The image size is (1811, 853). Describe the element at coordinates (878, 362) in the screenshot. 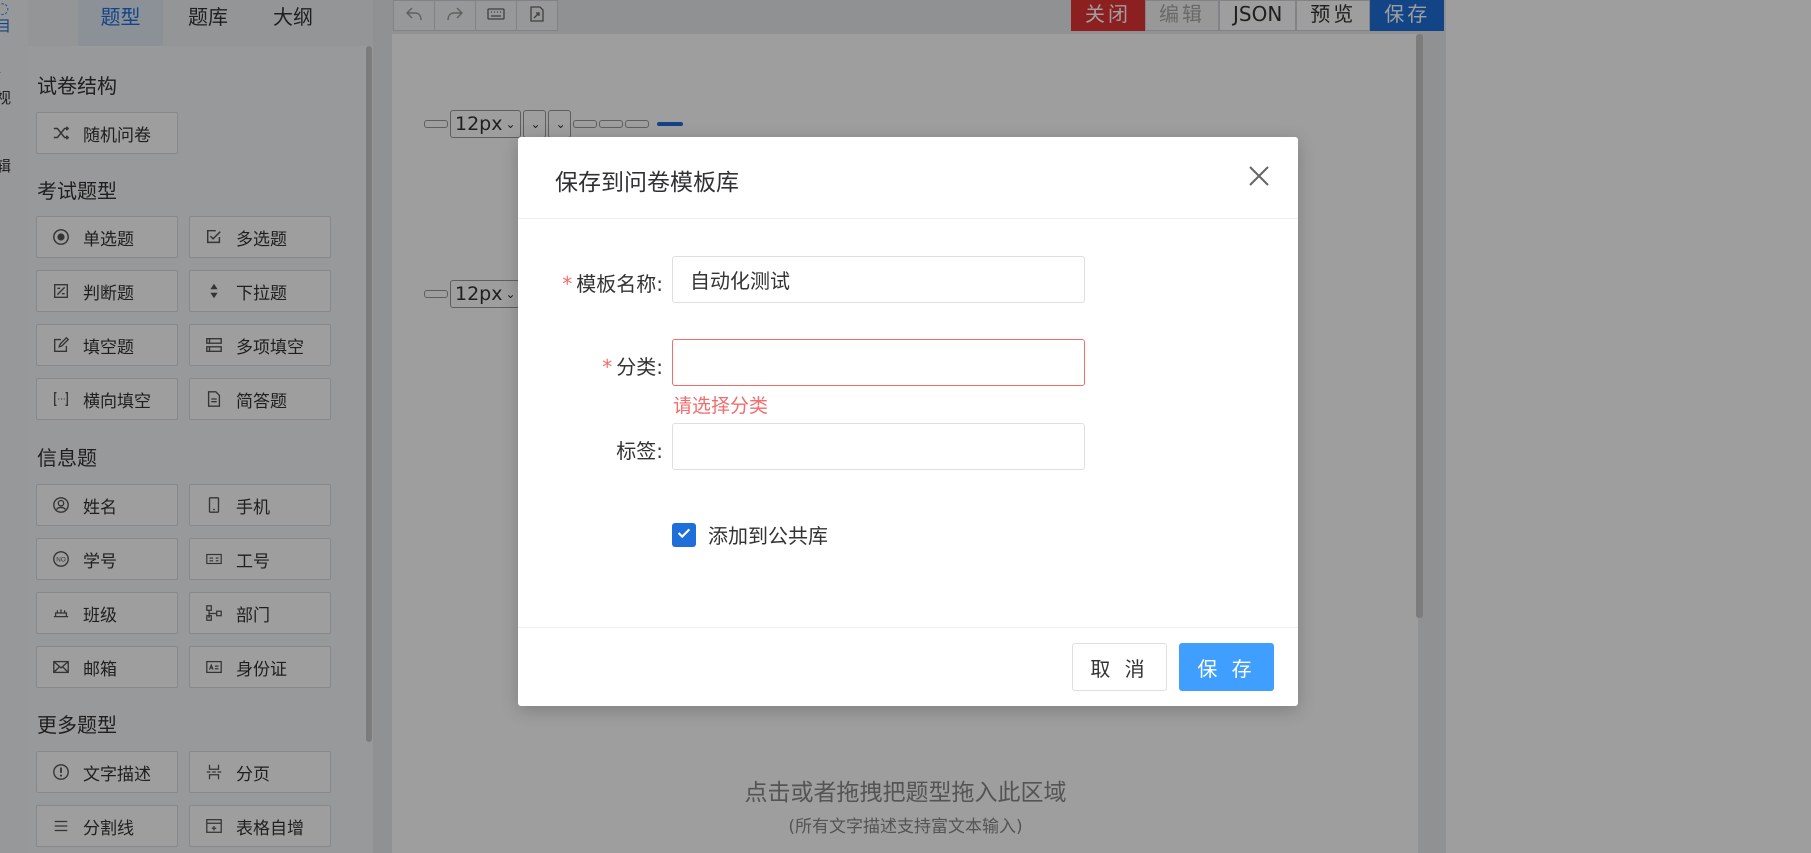

I see `category-select` at that location.